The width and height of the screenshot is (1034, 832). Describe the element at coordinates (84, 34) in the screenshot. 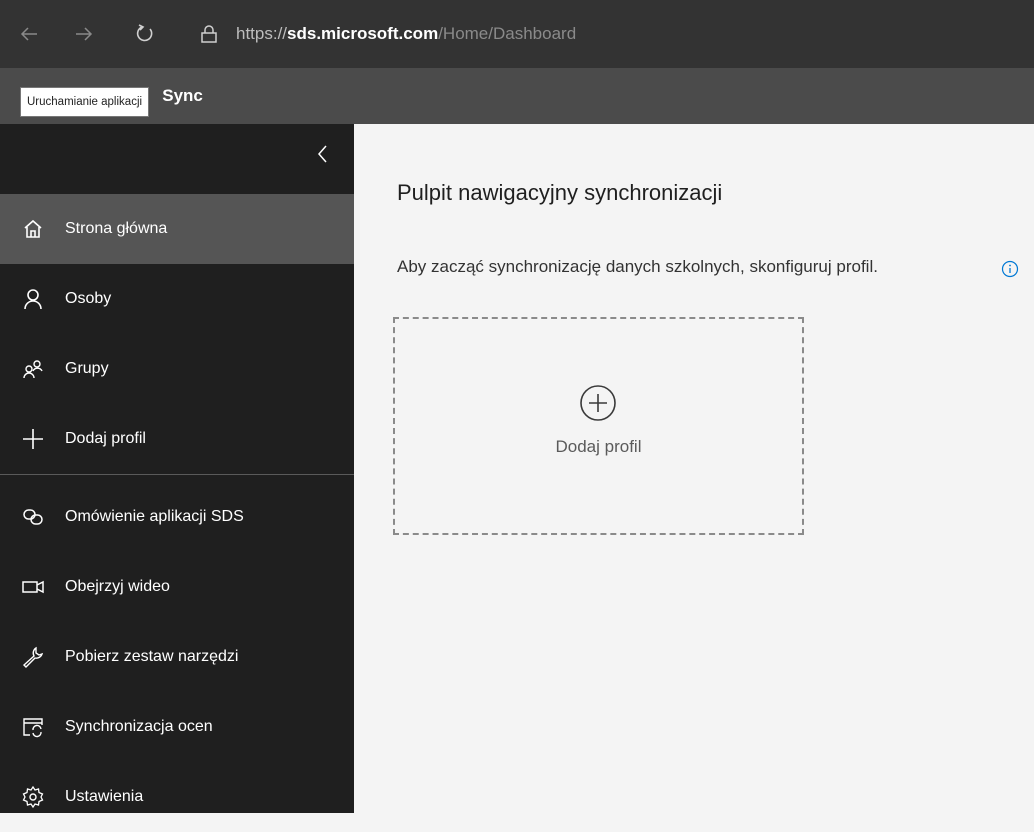

I see `forward-arrow-icon` at that location.